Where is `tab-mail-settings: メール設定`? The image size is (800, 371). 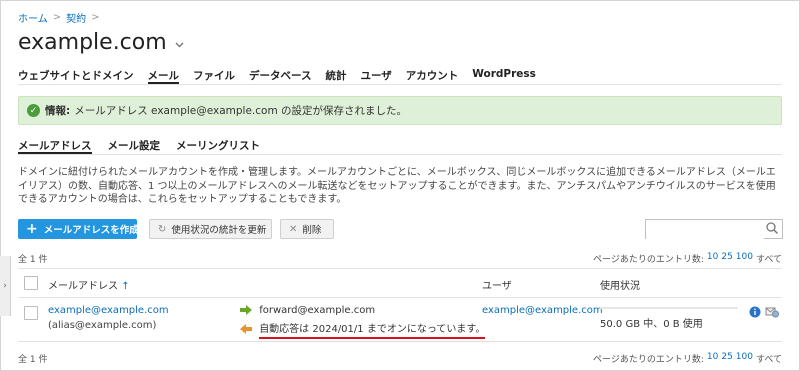 tab-mail-settings: メール設定 is located at coordinates (134, 146).